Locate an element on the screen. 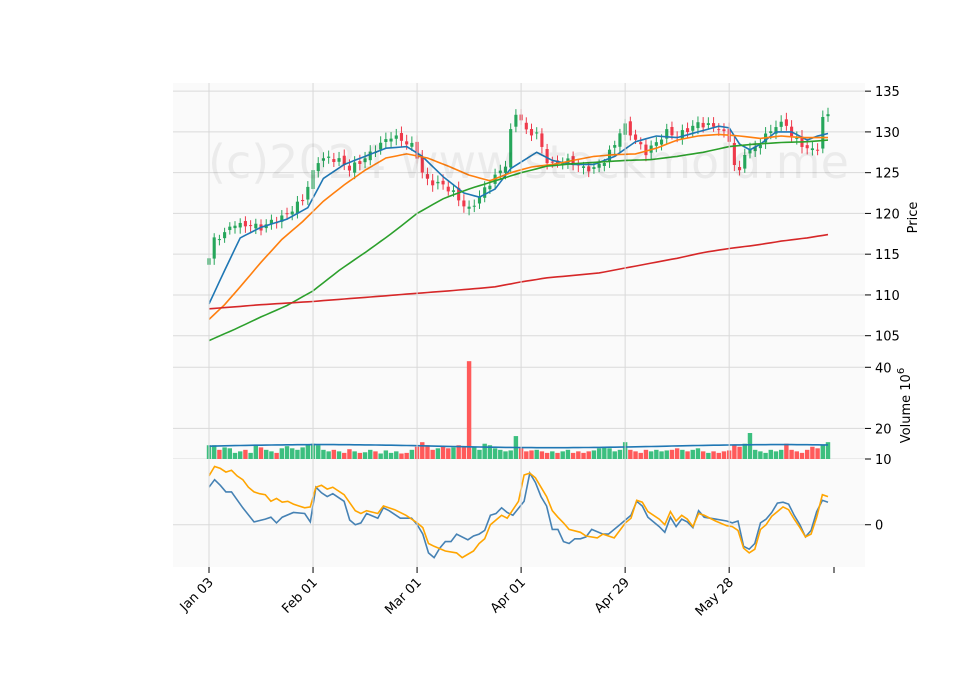  watermark: (c)2024 www.stockmold.me is located at coordinates (528, 162).